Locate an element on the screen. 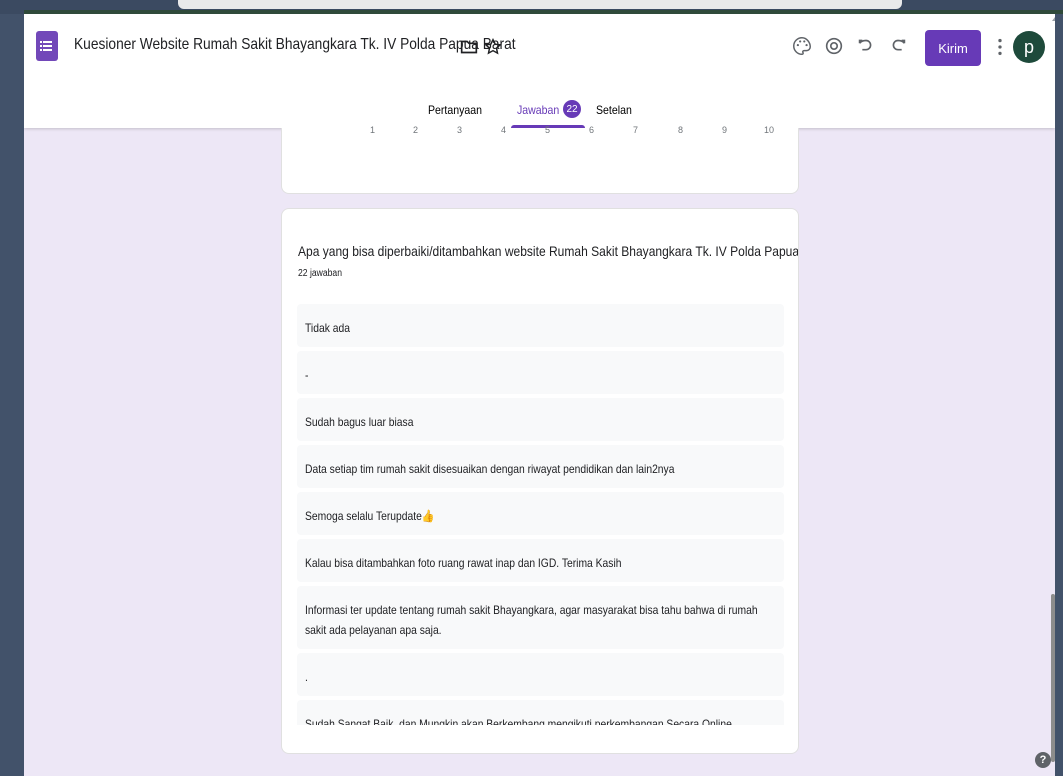 The height and width of the screenshot is (776, 1063). scale-label: 3 is located at coordinates (460, 130).